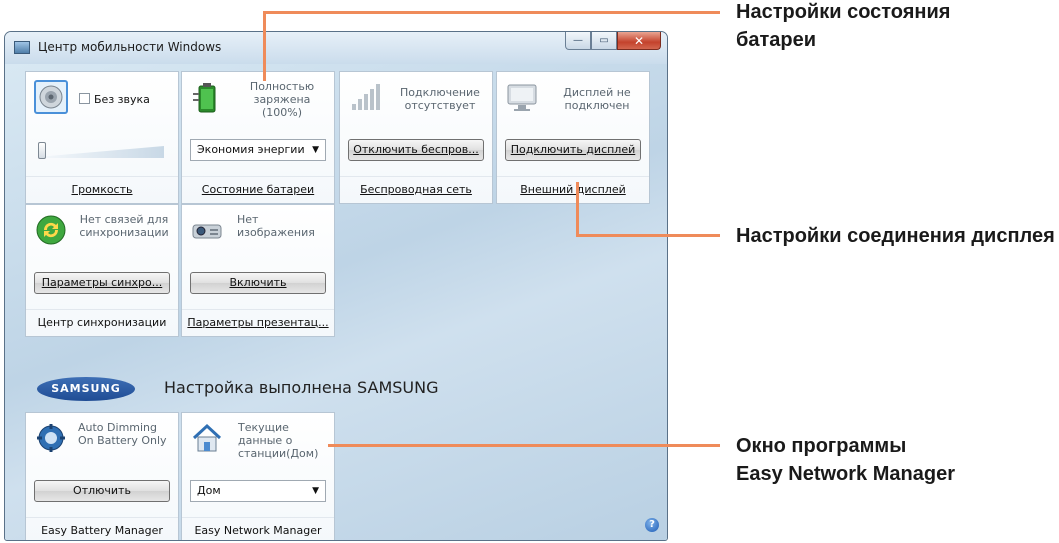 The height and width of the screenshot is (543, 1059). What do you see at coordinates (207, 230) in the screenshot?
I see `projector-icon` at bounding box center [207, 230].